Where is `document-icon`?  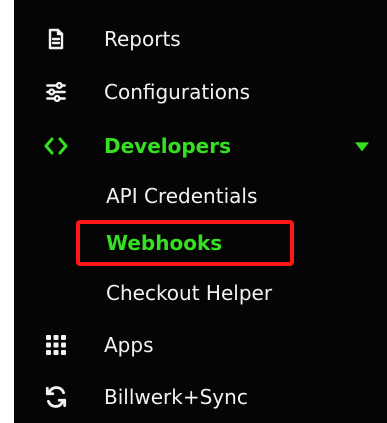 document-icon is located at coordinates (56, 39).